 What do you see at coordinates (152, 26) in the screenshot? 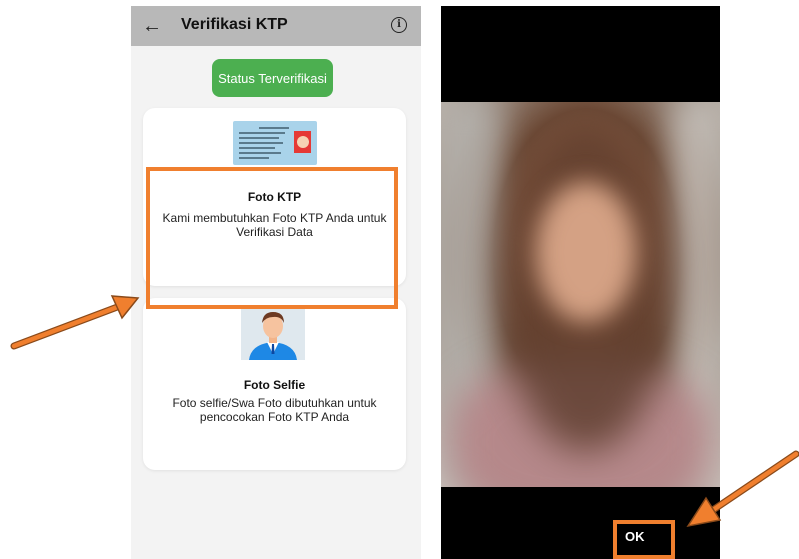
I see `arrow-left-icon: ←` at bounding box center [152, 26].